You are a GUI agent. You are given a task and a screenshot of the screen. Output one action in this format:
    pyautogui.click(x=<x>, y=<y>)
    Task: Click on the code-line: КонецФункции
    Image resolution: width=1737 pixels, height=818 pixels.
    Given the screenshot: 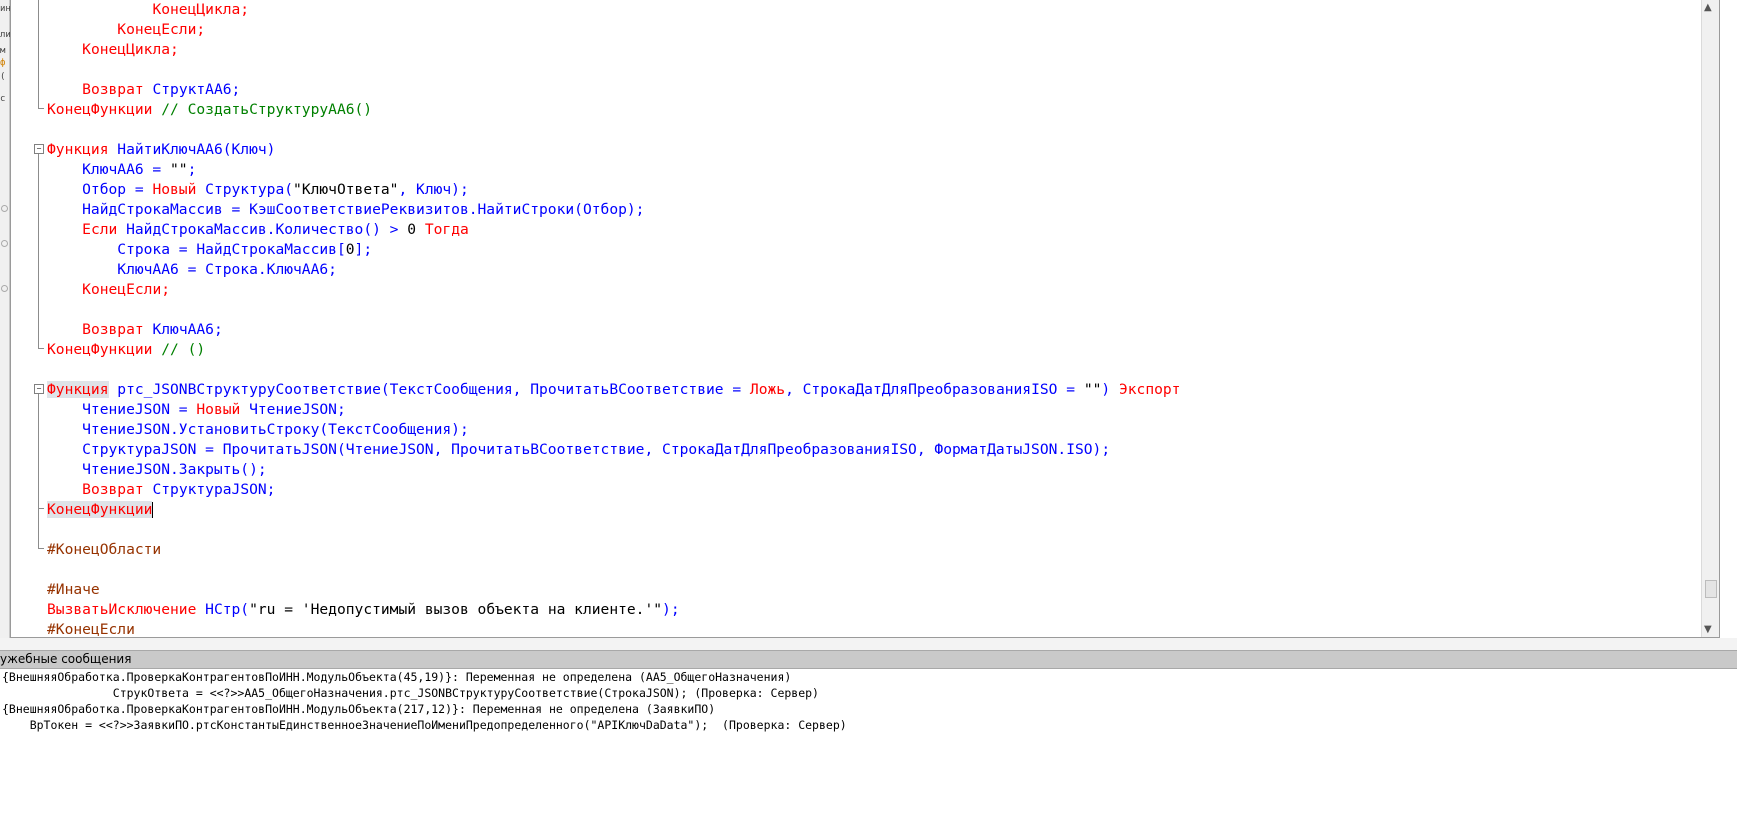 What is the action you would take?
    pyautogui.click(x=873, y=510)
    